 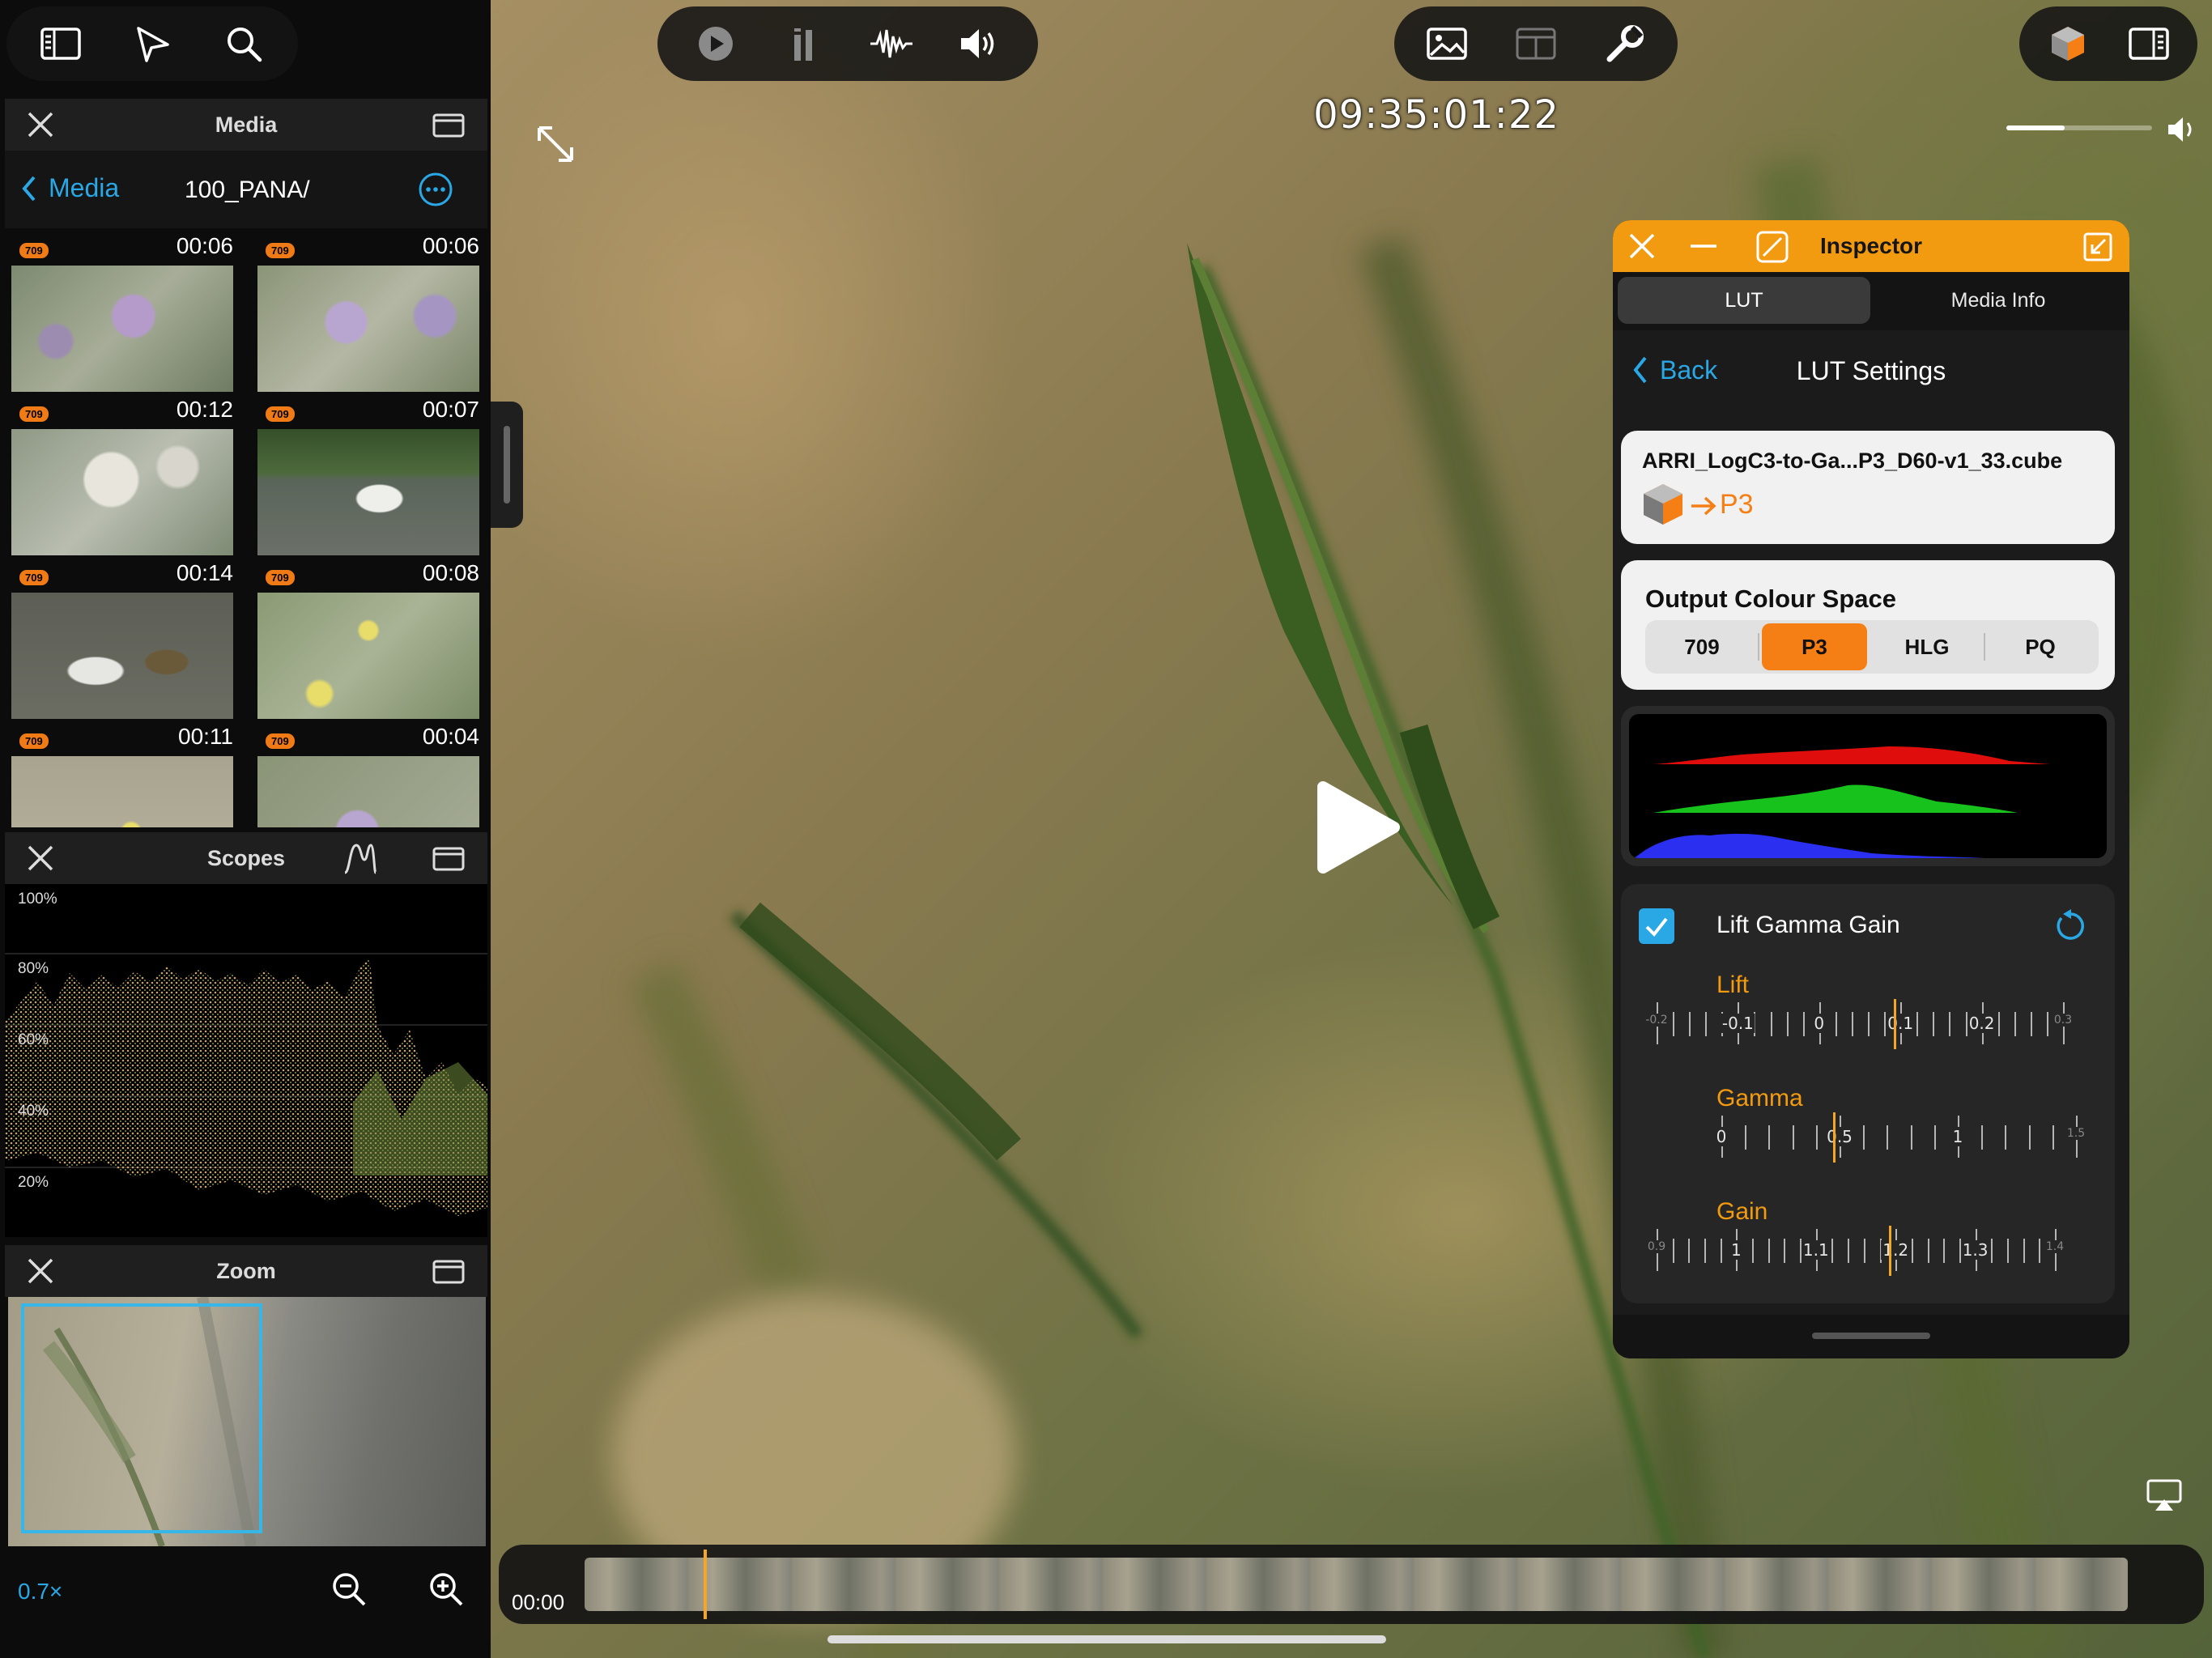 What do you see at coordinates (1814, 646) in the screenshot?
I see `output-option-p3: P3` at bounding box center [1814, 646].